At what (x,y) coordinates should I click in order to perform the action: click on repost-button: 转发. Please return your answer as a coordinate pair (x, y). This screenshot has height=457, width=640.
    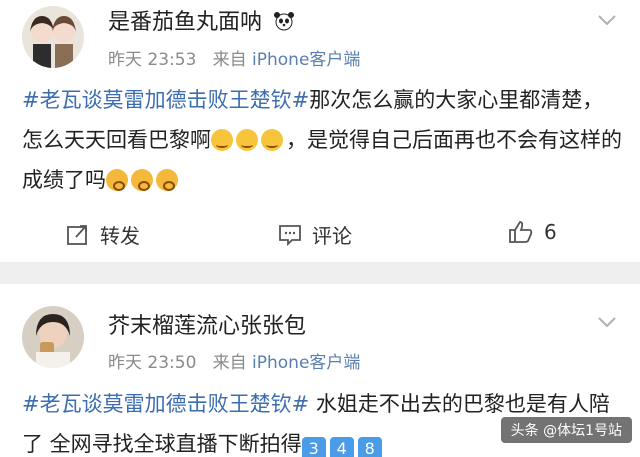
    Looking at the image, I should click on (103, 234).